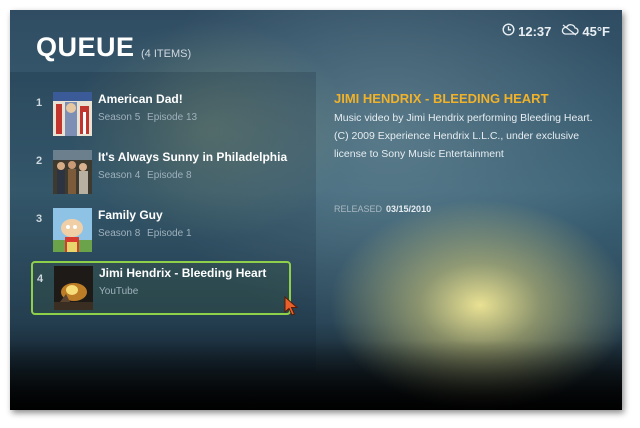 Image resolution: width=640 pixels, height=428 pixels. What do you see at coordinates (145, 175) in the screenshot?
I see `item-subtitle: Season 4 Episode 8` at bounding box center [145, 175].